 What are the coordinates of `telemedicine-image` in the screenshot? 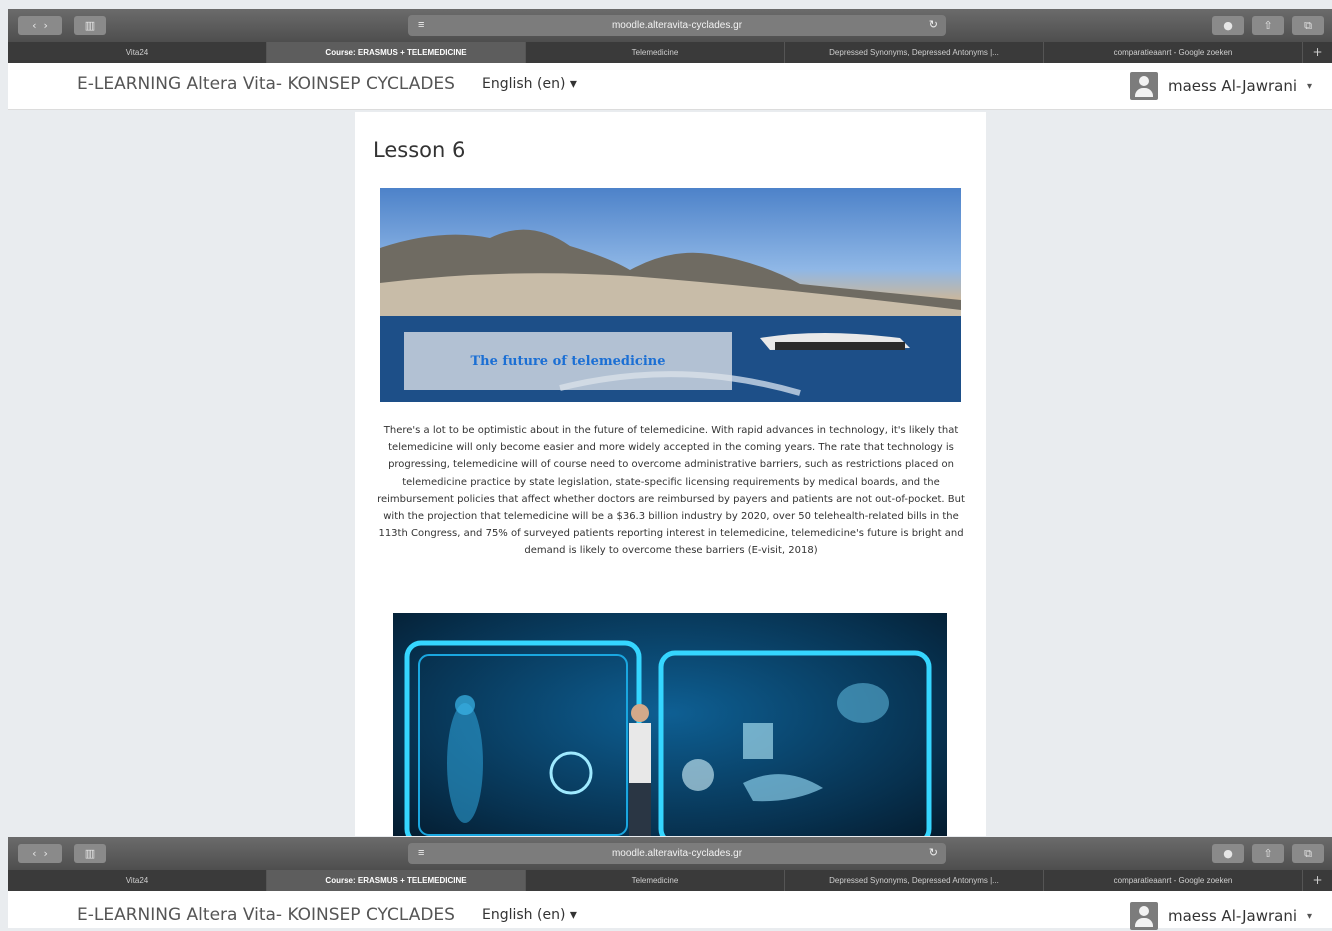 It's located at (670, 724).